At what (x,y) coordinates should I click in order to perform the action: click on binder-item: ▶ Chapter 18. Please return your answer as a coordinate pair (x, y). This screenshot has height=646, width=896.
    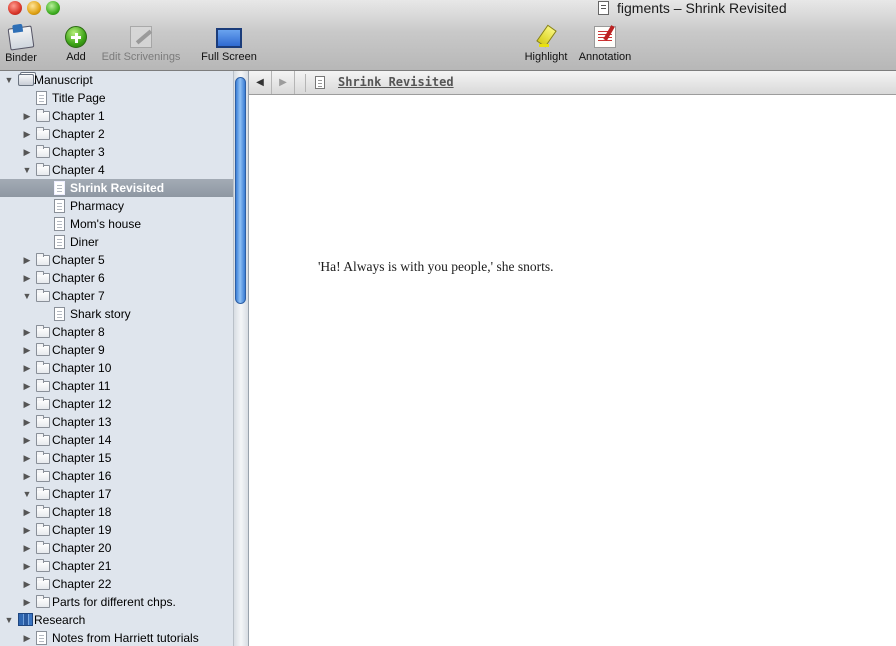
    Looking at the image, I should click on (117, 512).